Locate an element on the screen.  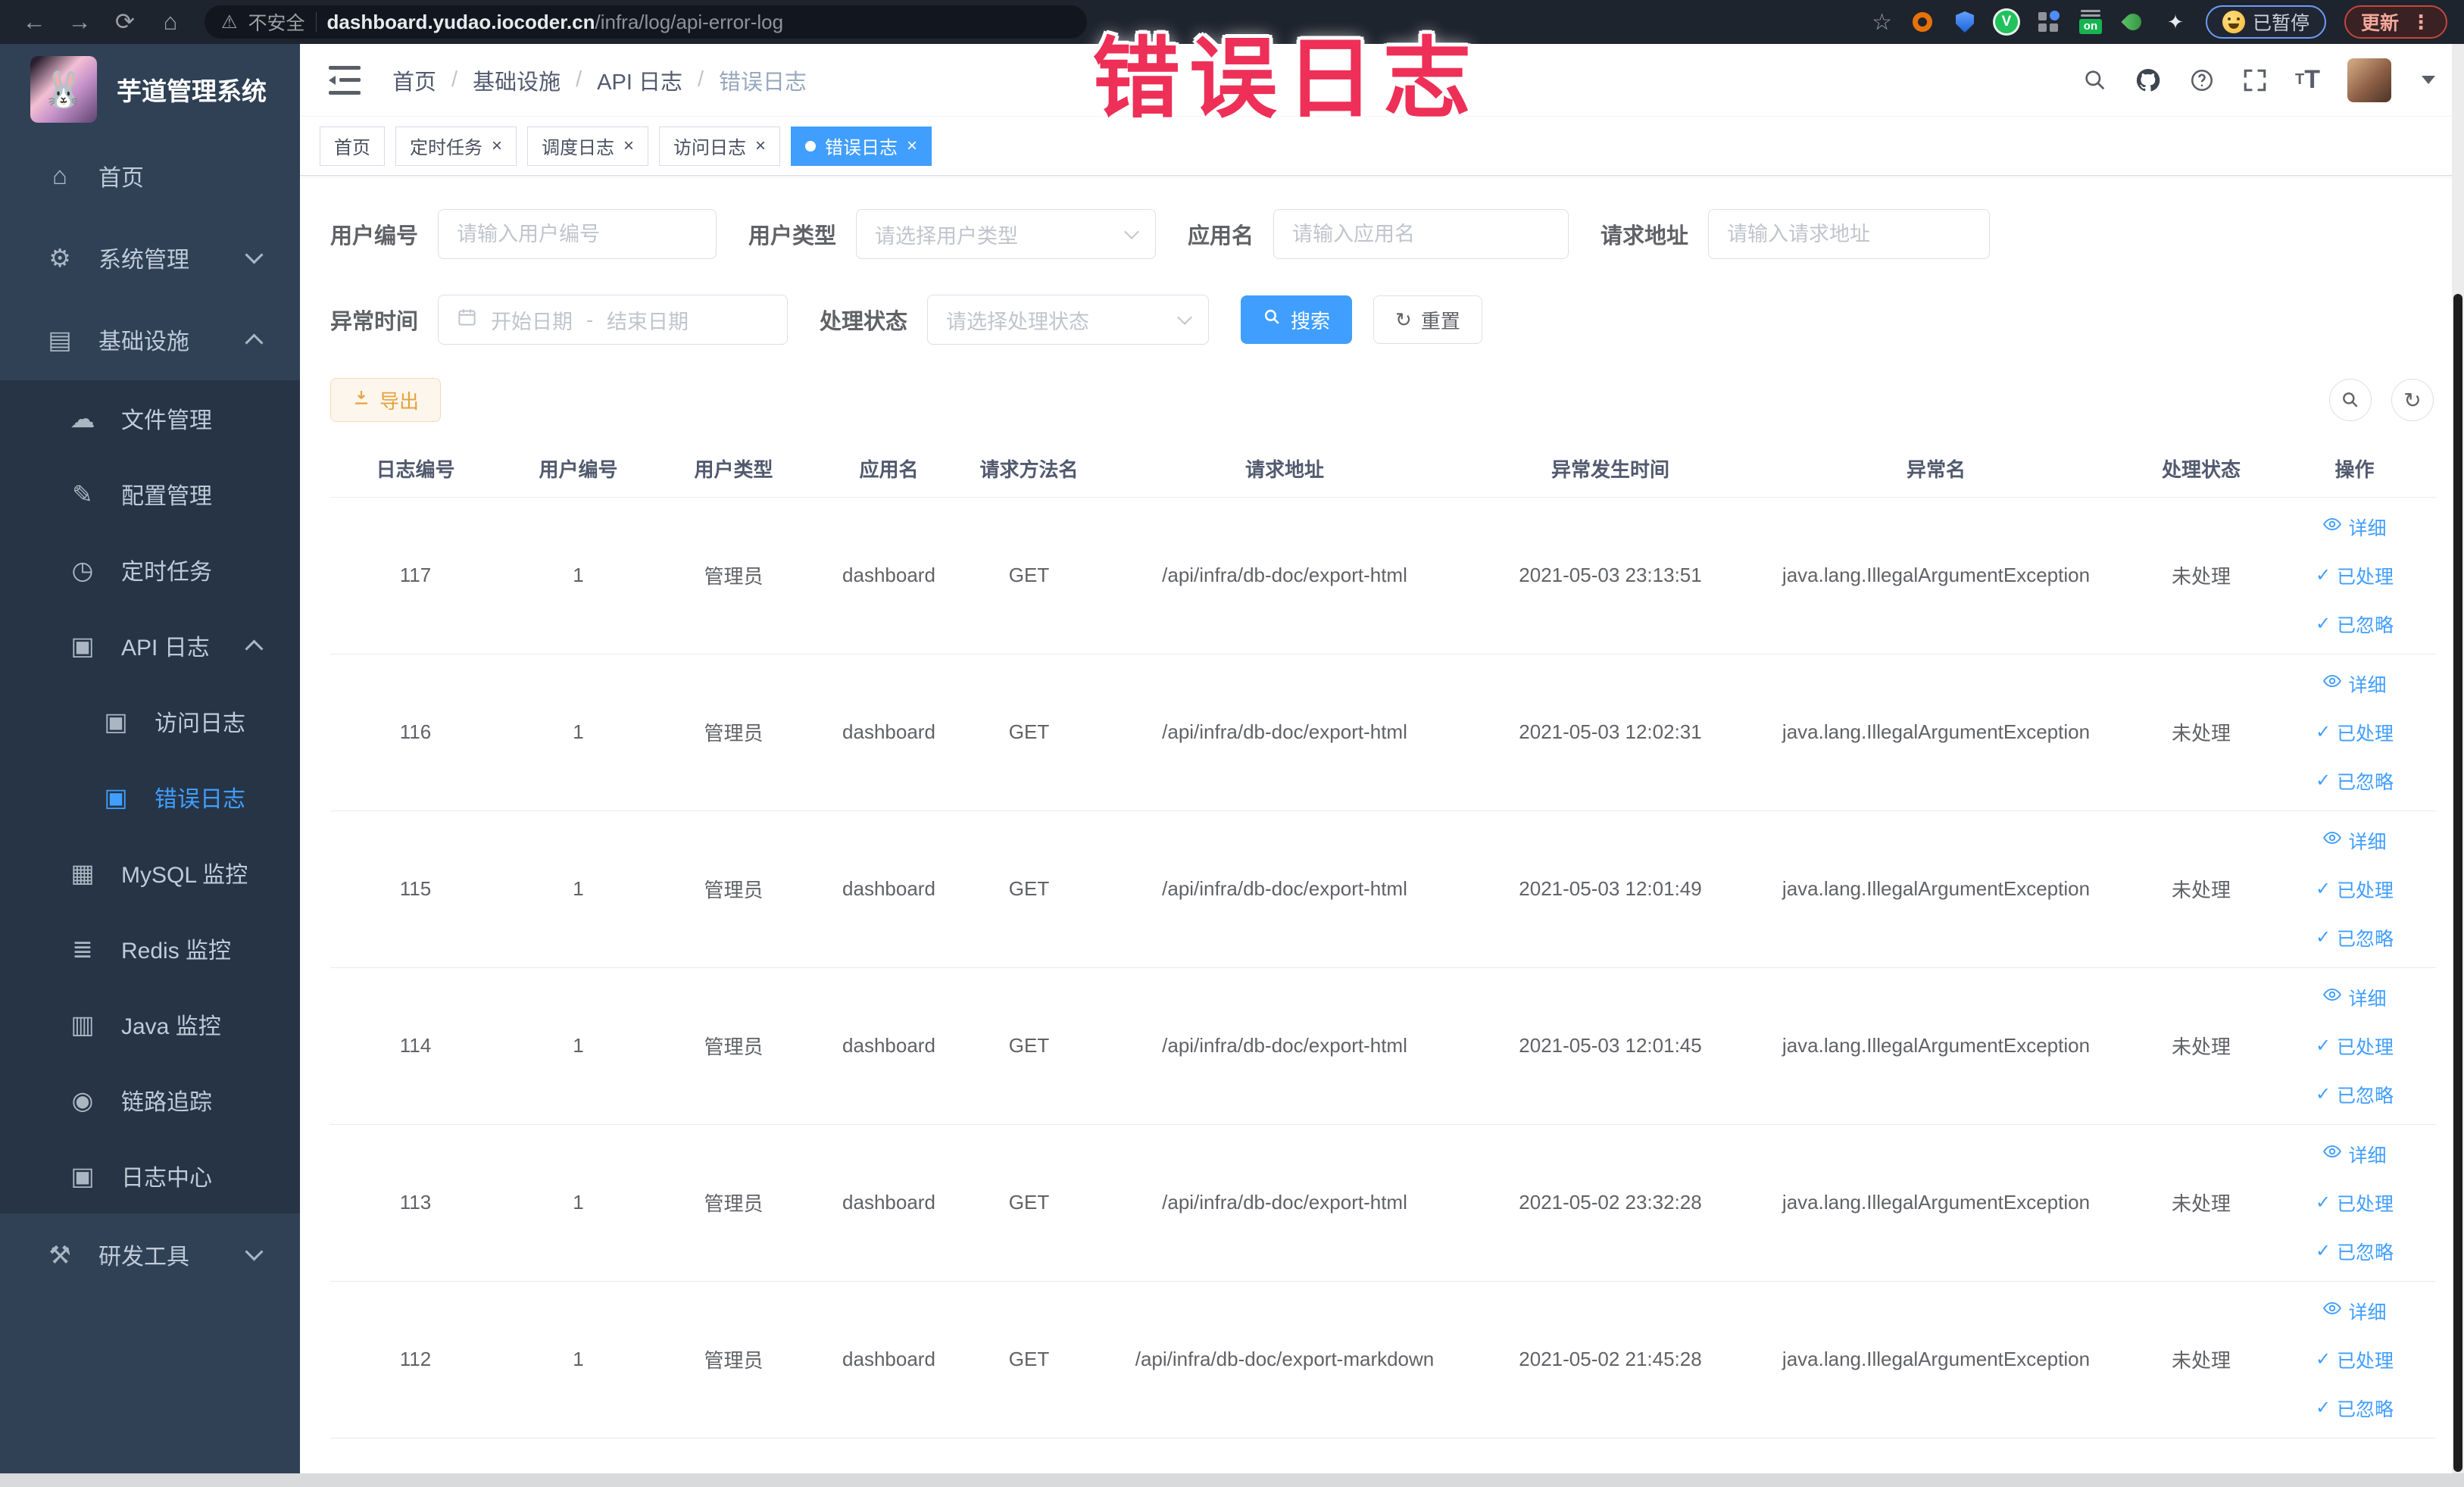
page-scrollbar is located at coordinates (2458, 758).